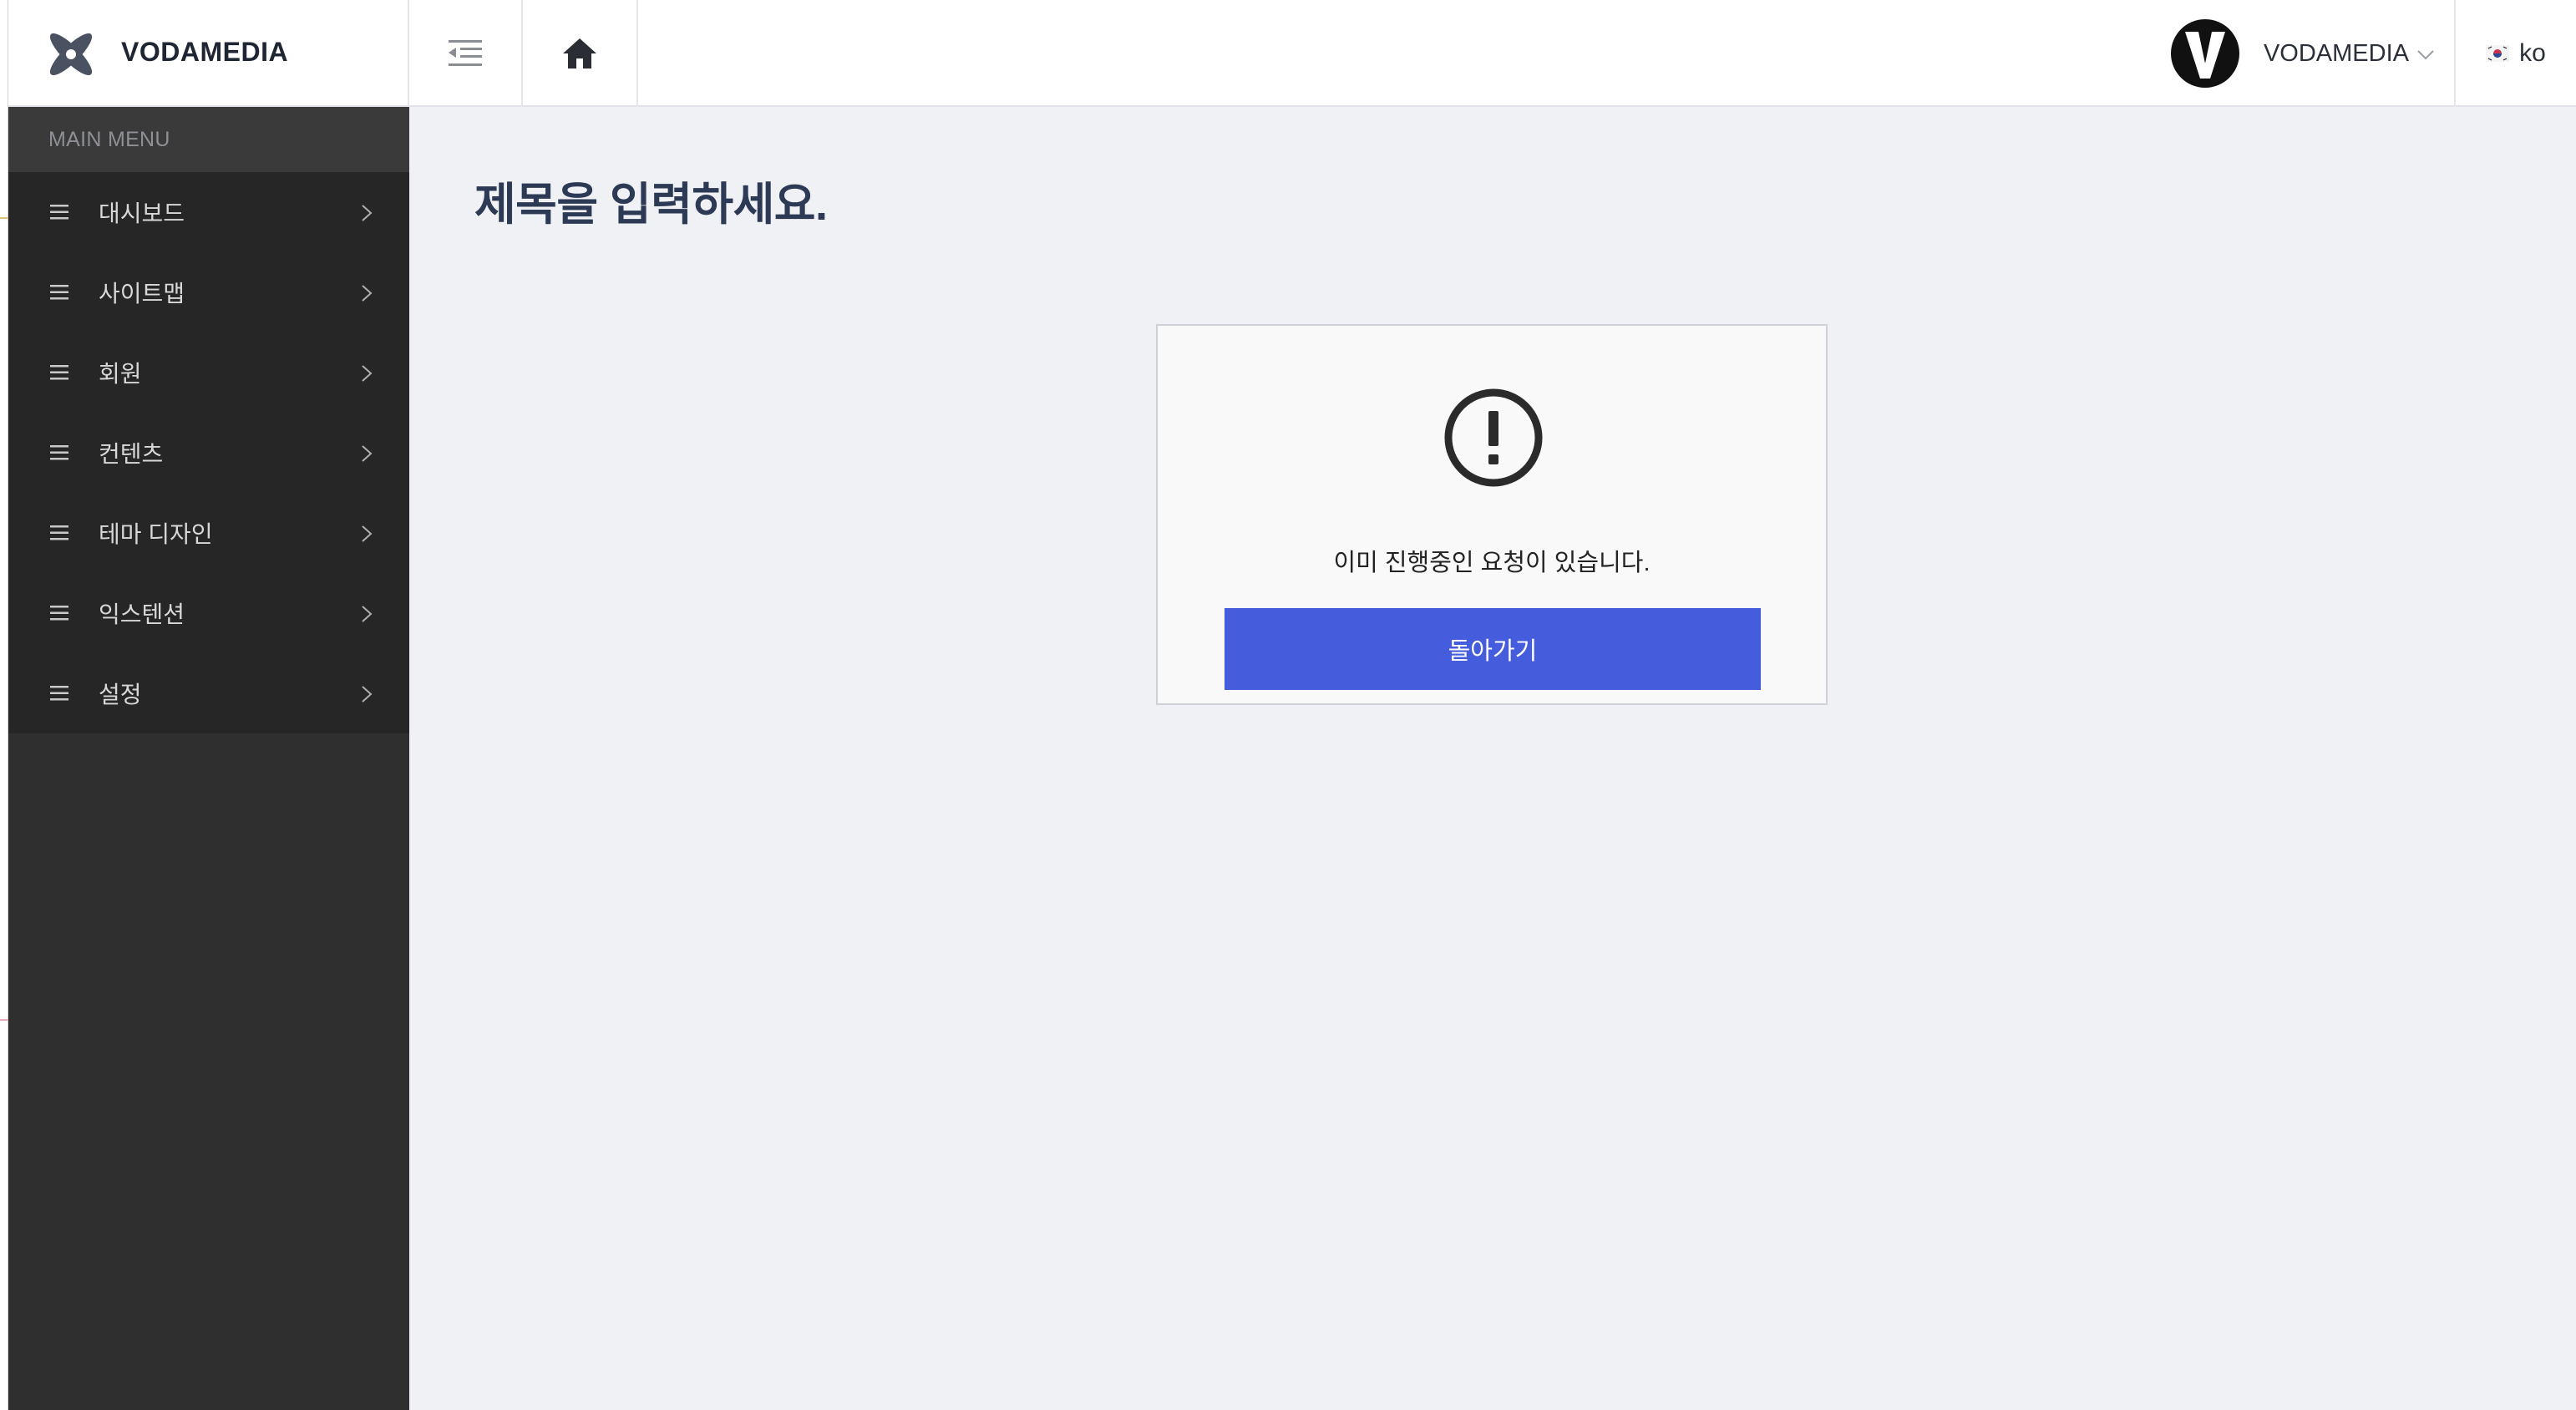 The image size is (2576, 1410). What do you see at coordinates (120, 695) in the screenshot?
I see `sidebar-item-label: 설정` at bounding box center [120, 695].